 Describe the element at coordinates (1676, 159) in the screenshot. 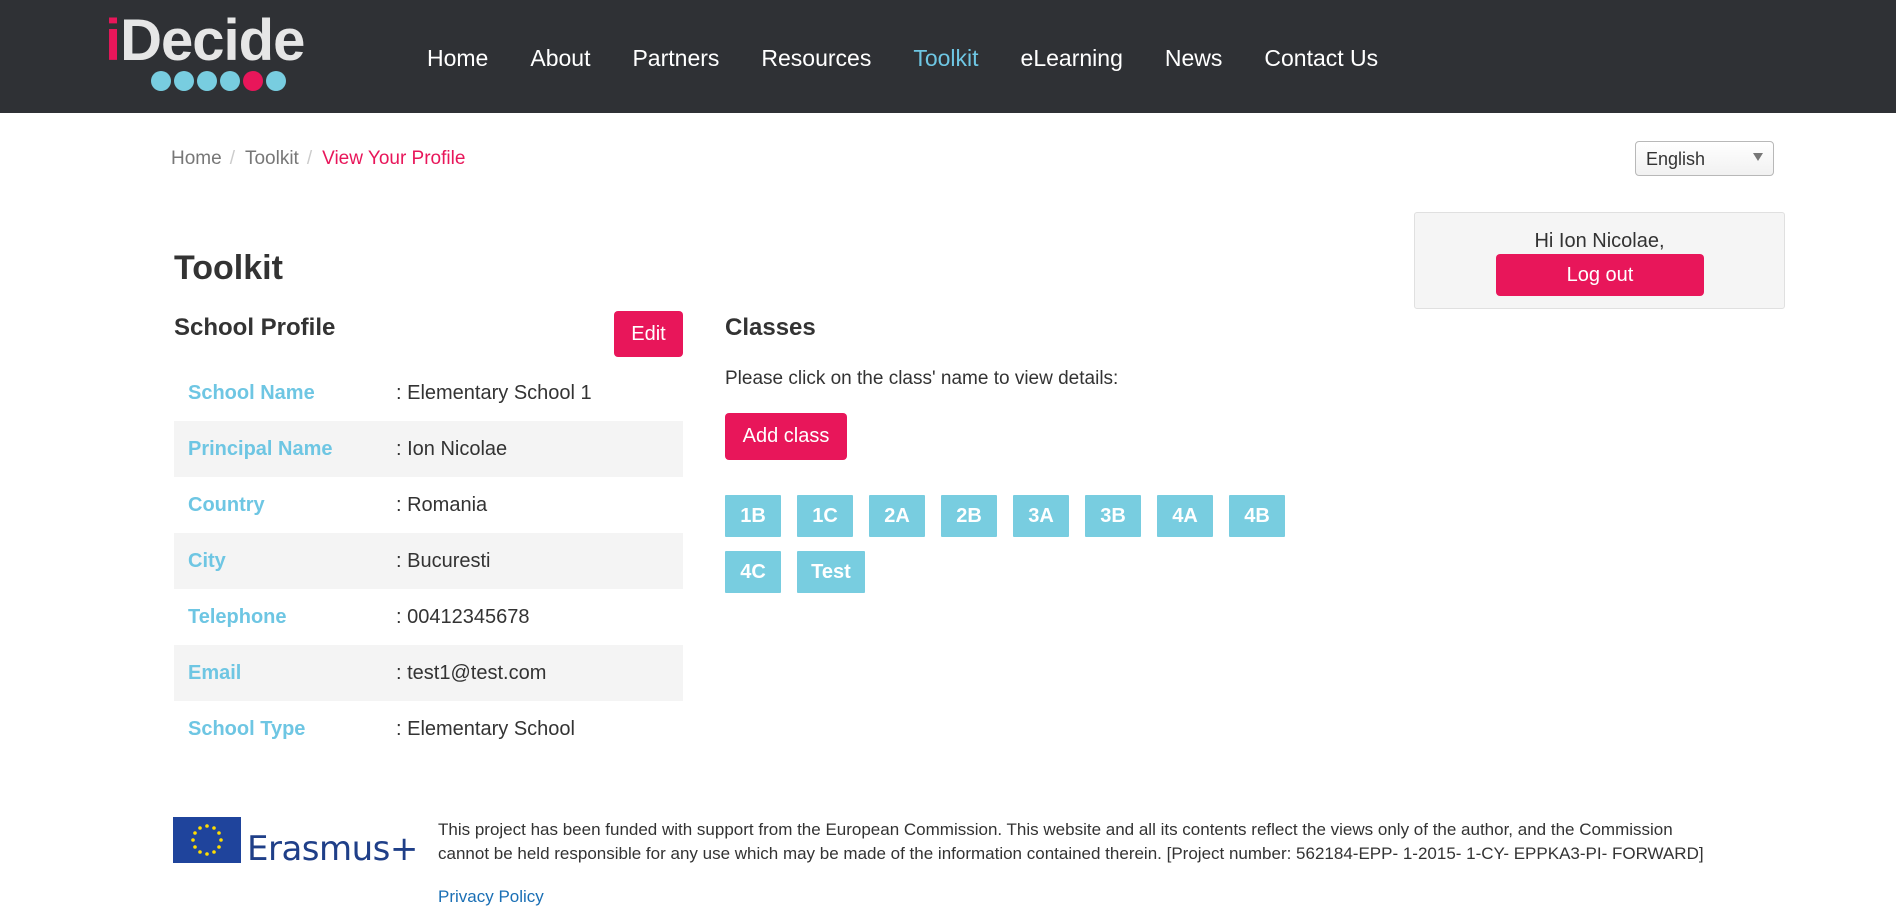

I see `language-selected-value: English` at that location.